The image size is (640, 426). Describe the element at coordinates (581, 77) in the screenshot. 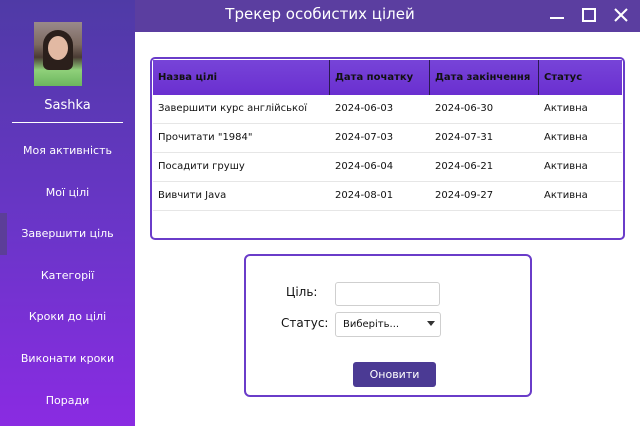

I see `column-header-status: Статус` at that location.